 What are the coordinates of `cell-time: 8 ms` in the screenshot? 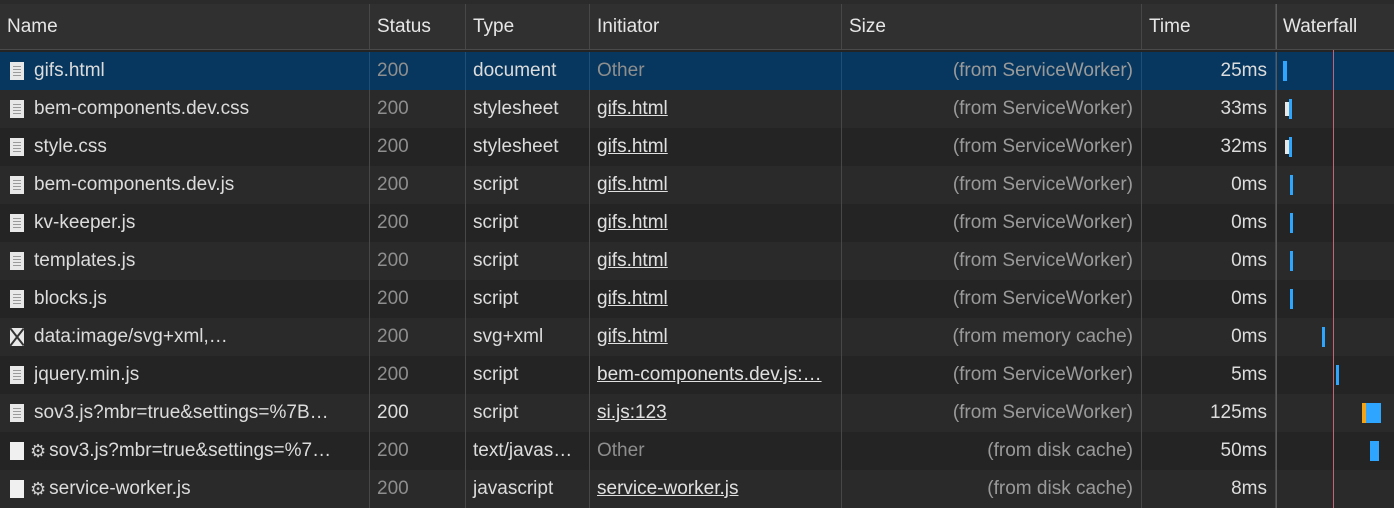 It's located at (1209, 489).